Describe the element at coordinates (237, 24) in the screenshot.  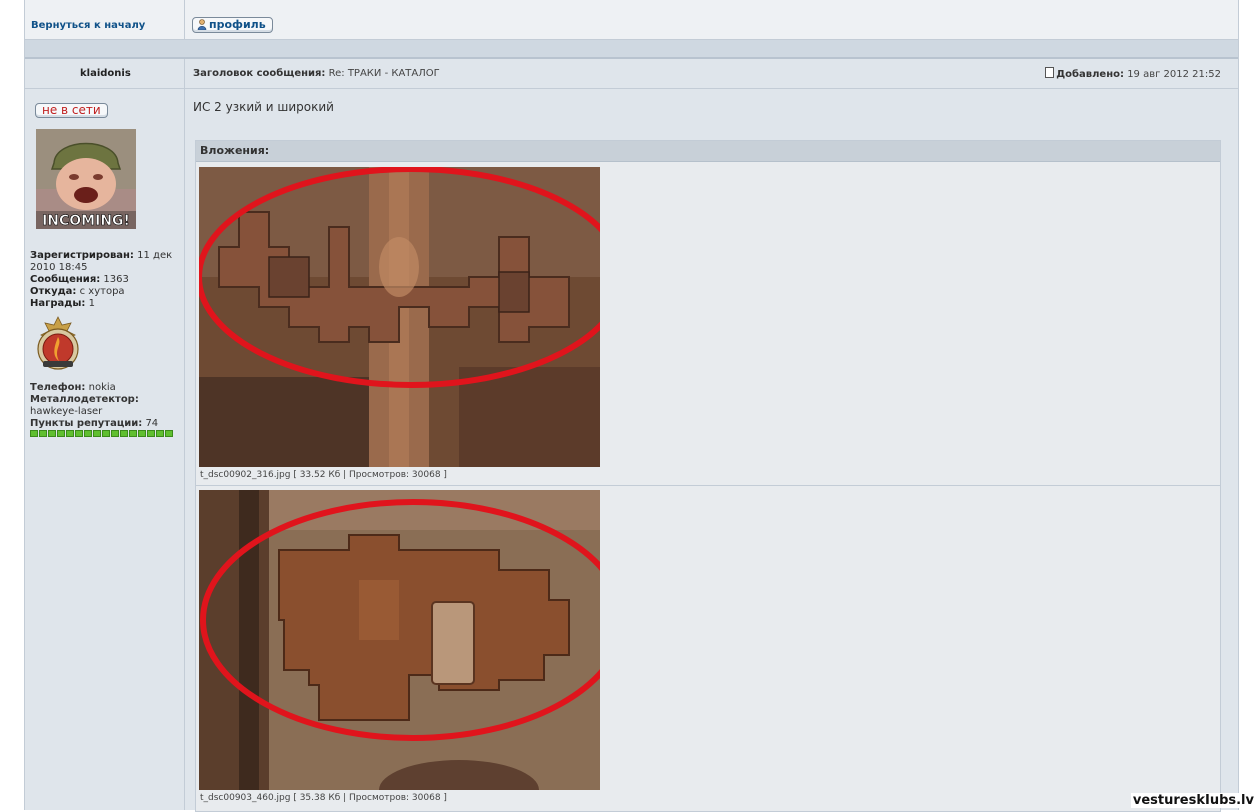
I see `profile-button-label: профиль` at that location.